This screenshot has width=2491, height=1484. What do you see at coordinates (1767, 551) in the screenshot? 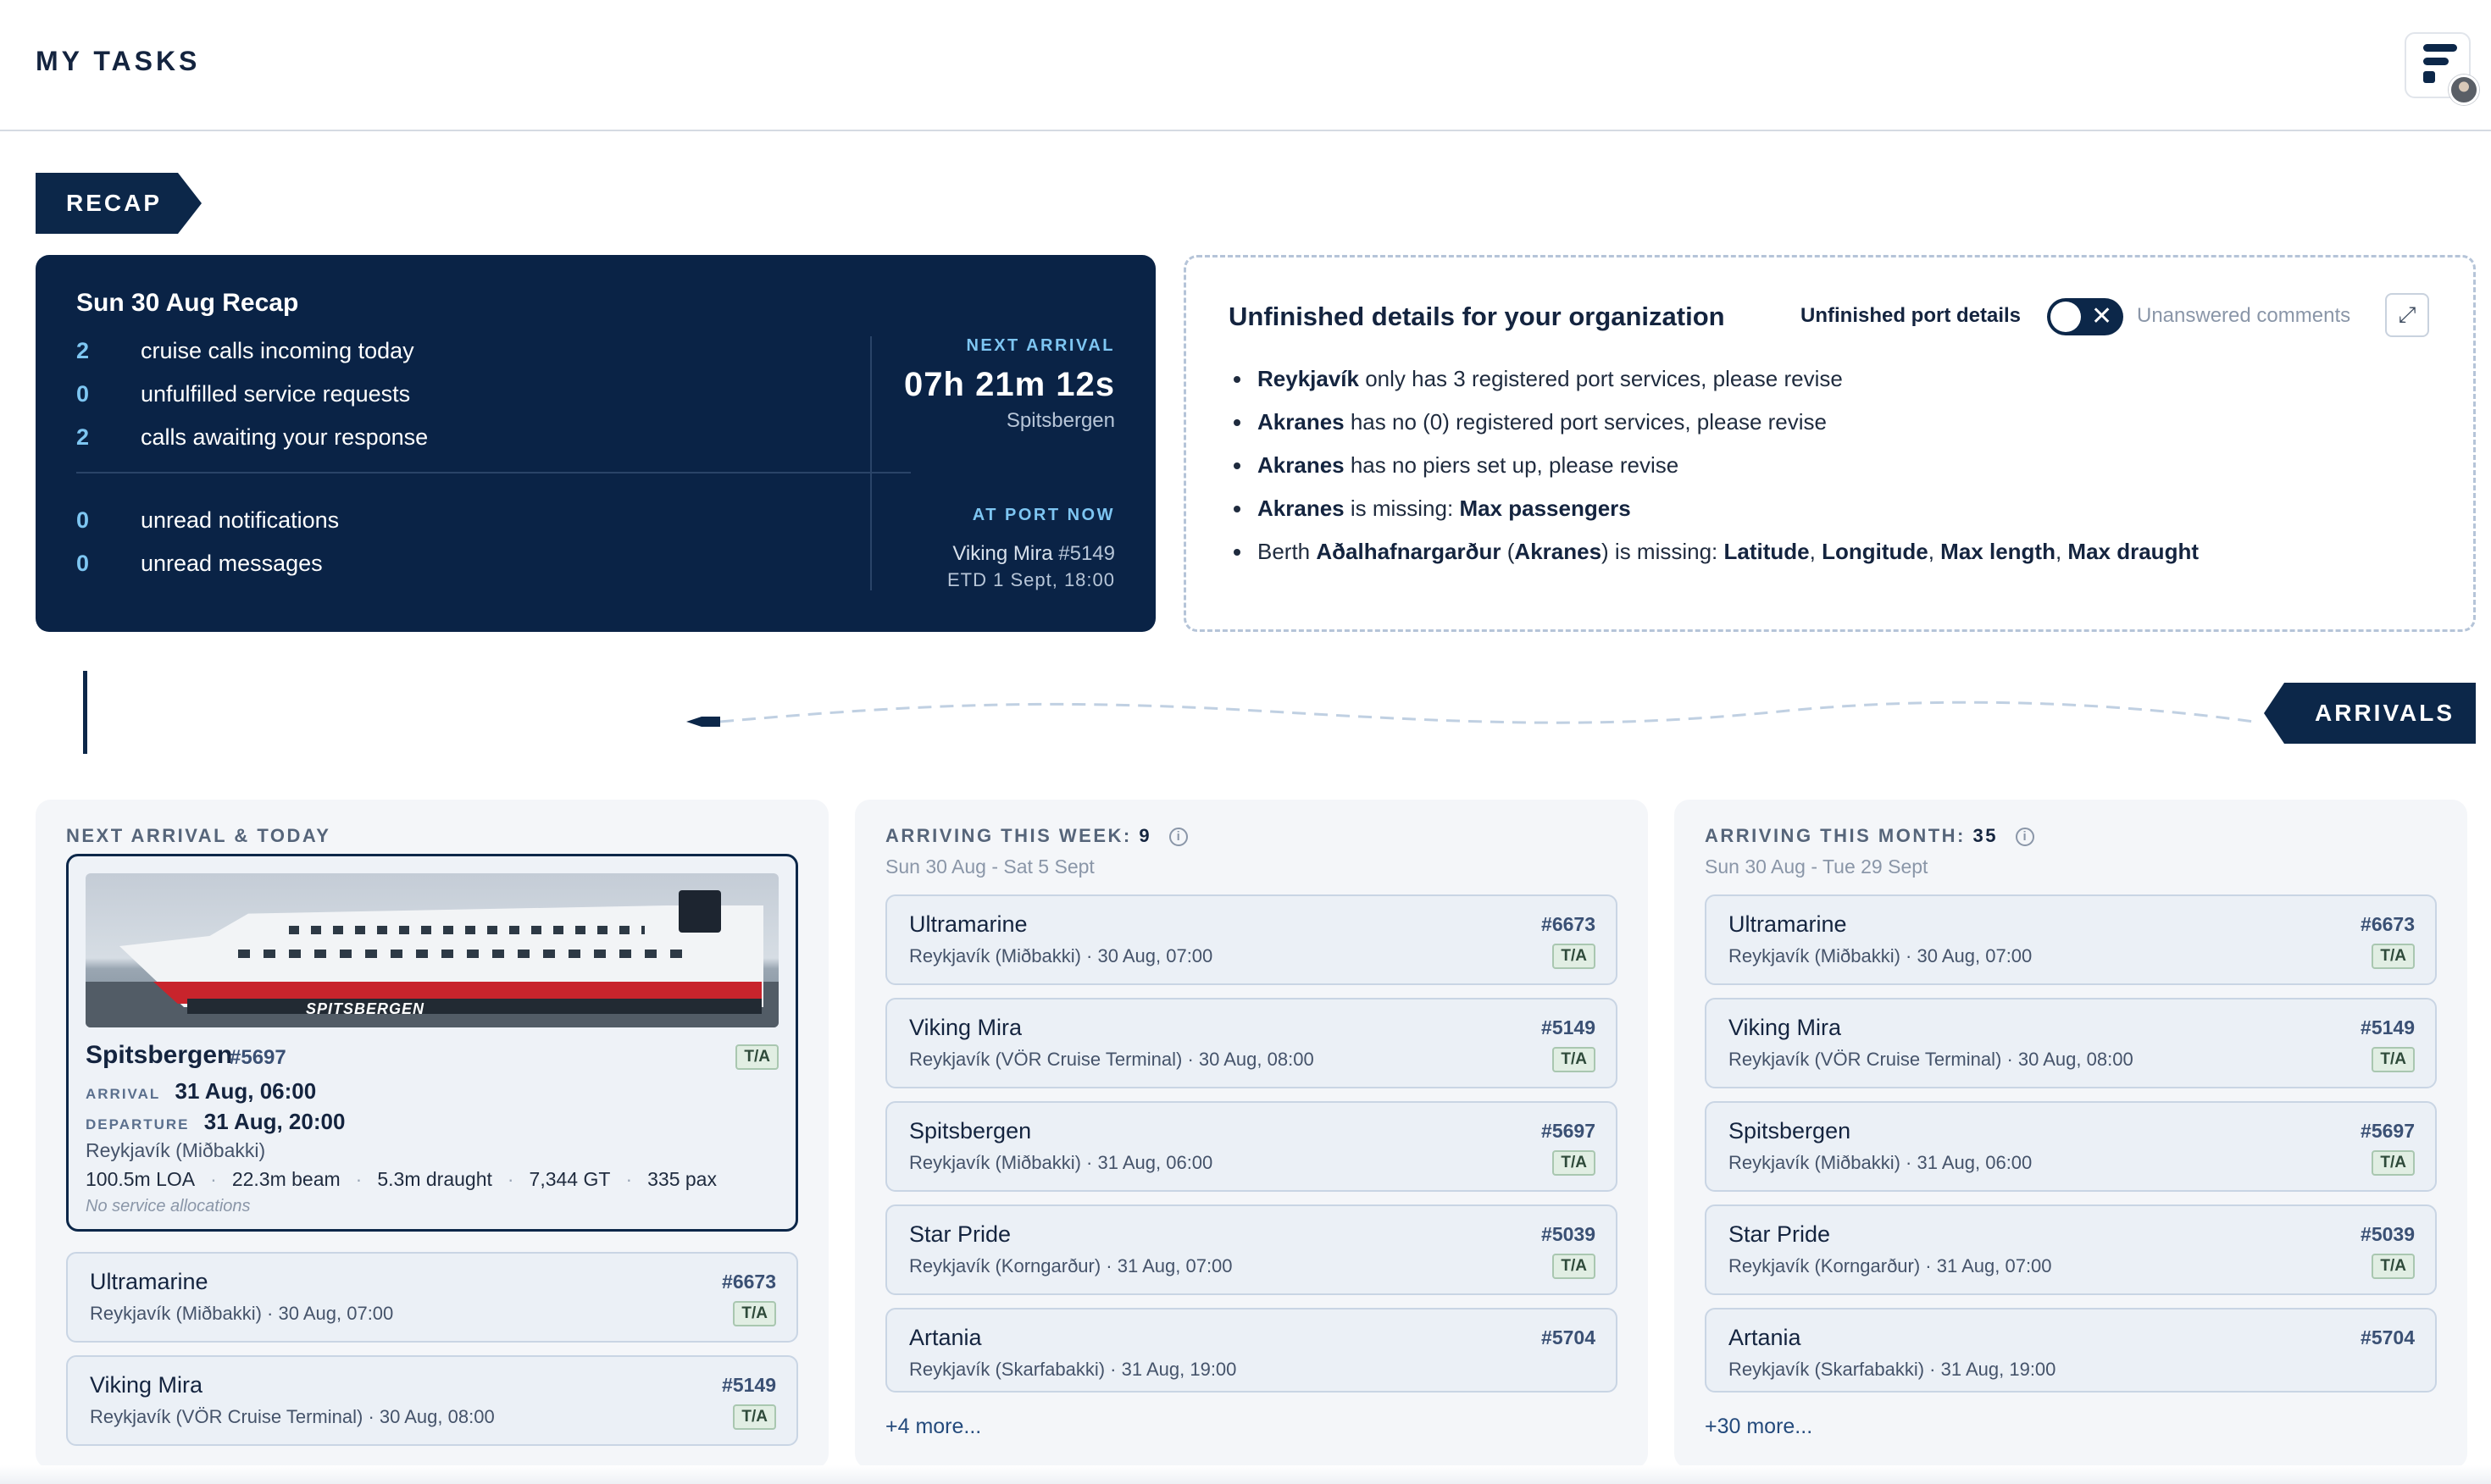
I see `detail-emphasis: Latitude` at bounding box center [1767, 551].